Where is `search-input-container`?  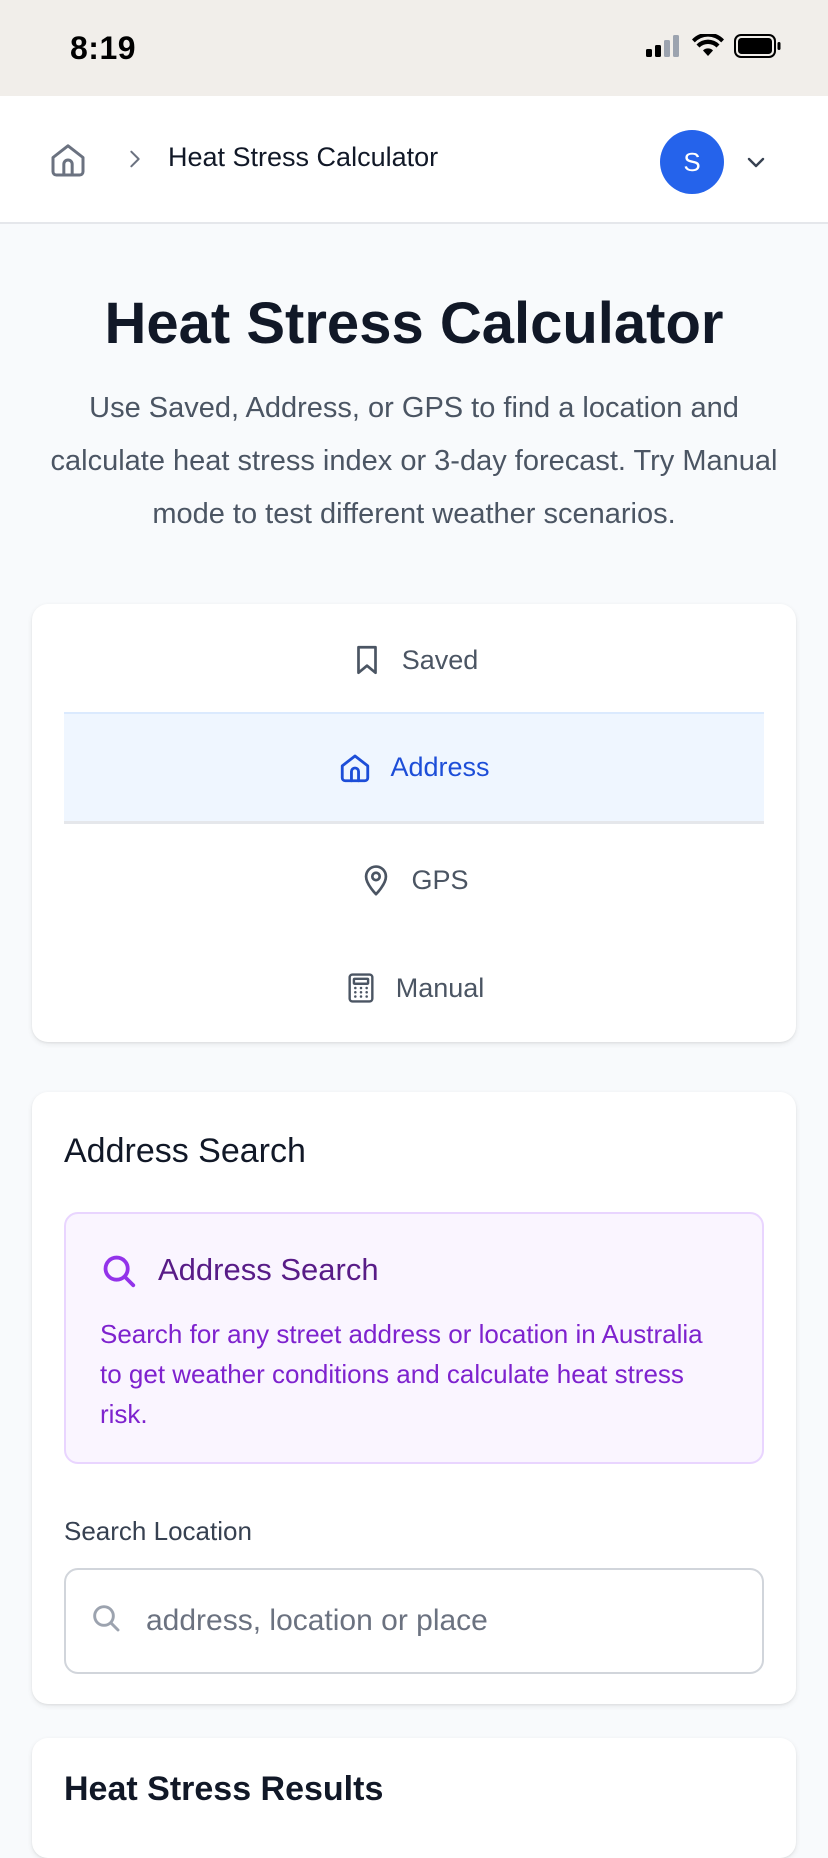 search-input-container is located at coordinates (414, 1621).